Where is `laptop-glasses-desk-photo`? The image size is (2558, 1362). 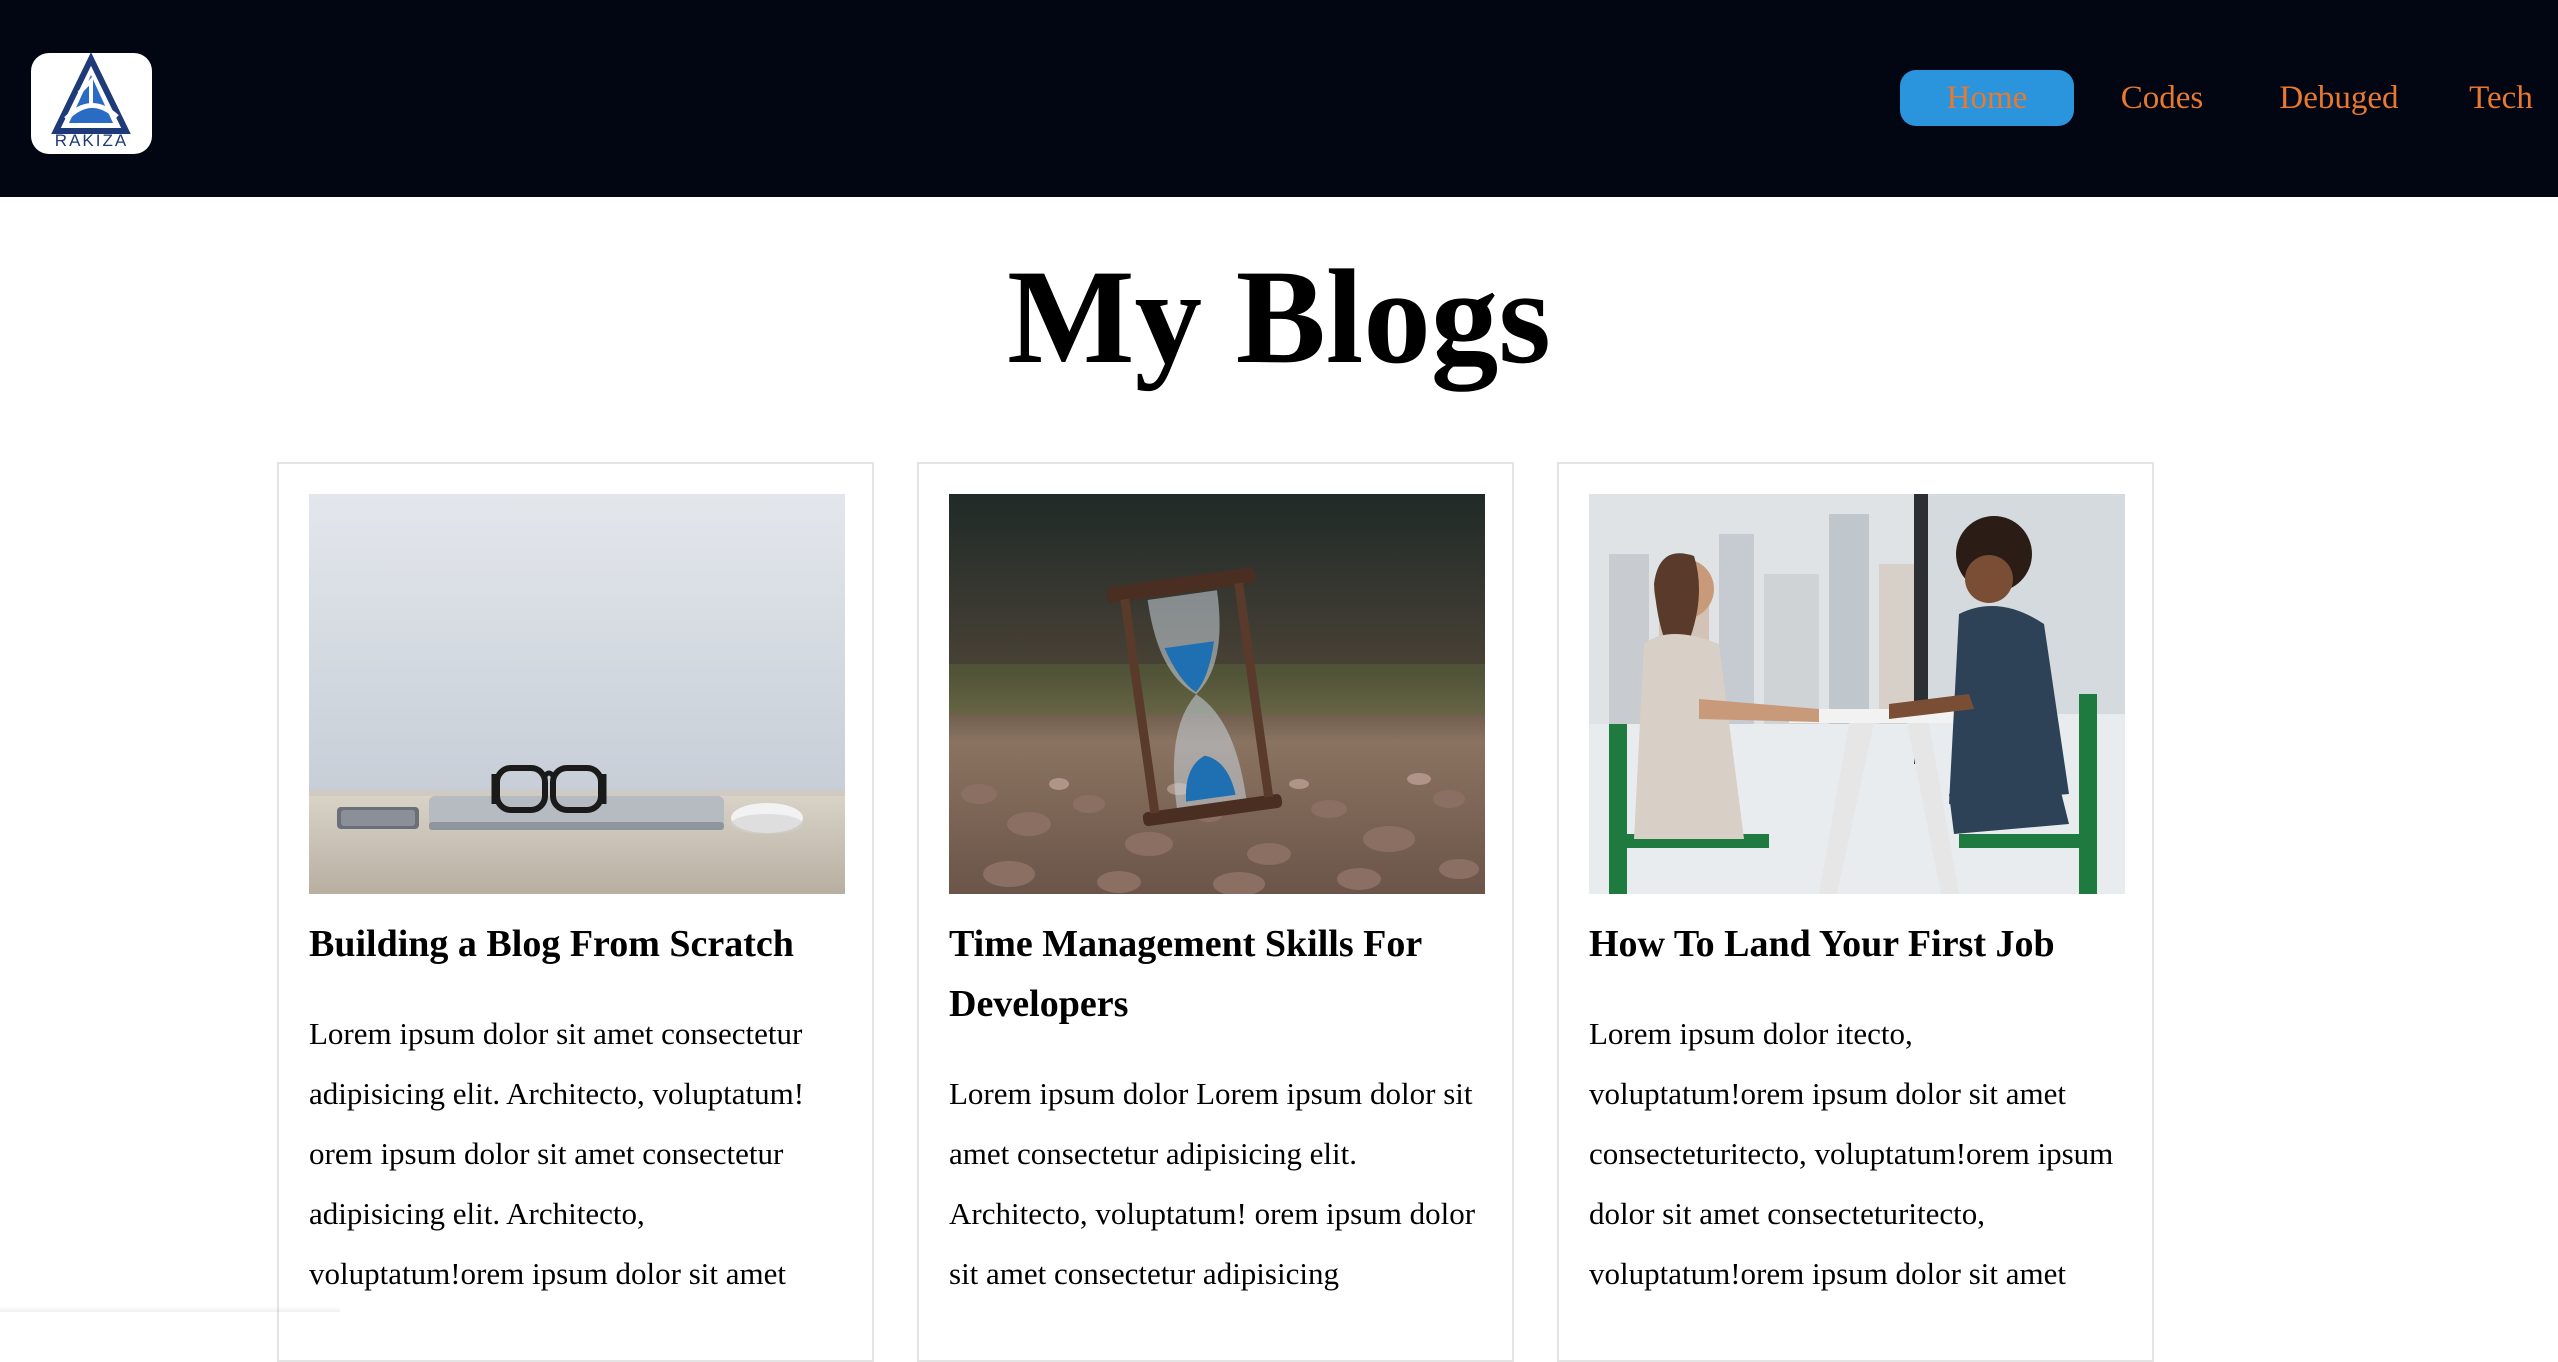
laptop-glasses-desk-photo is located at coordinates (577, 694).